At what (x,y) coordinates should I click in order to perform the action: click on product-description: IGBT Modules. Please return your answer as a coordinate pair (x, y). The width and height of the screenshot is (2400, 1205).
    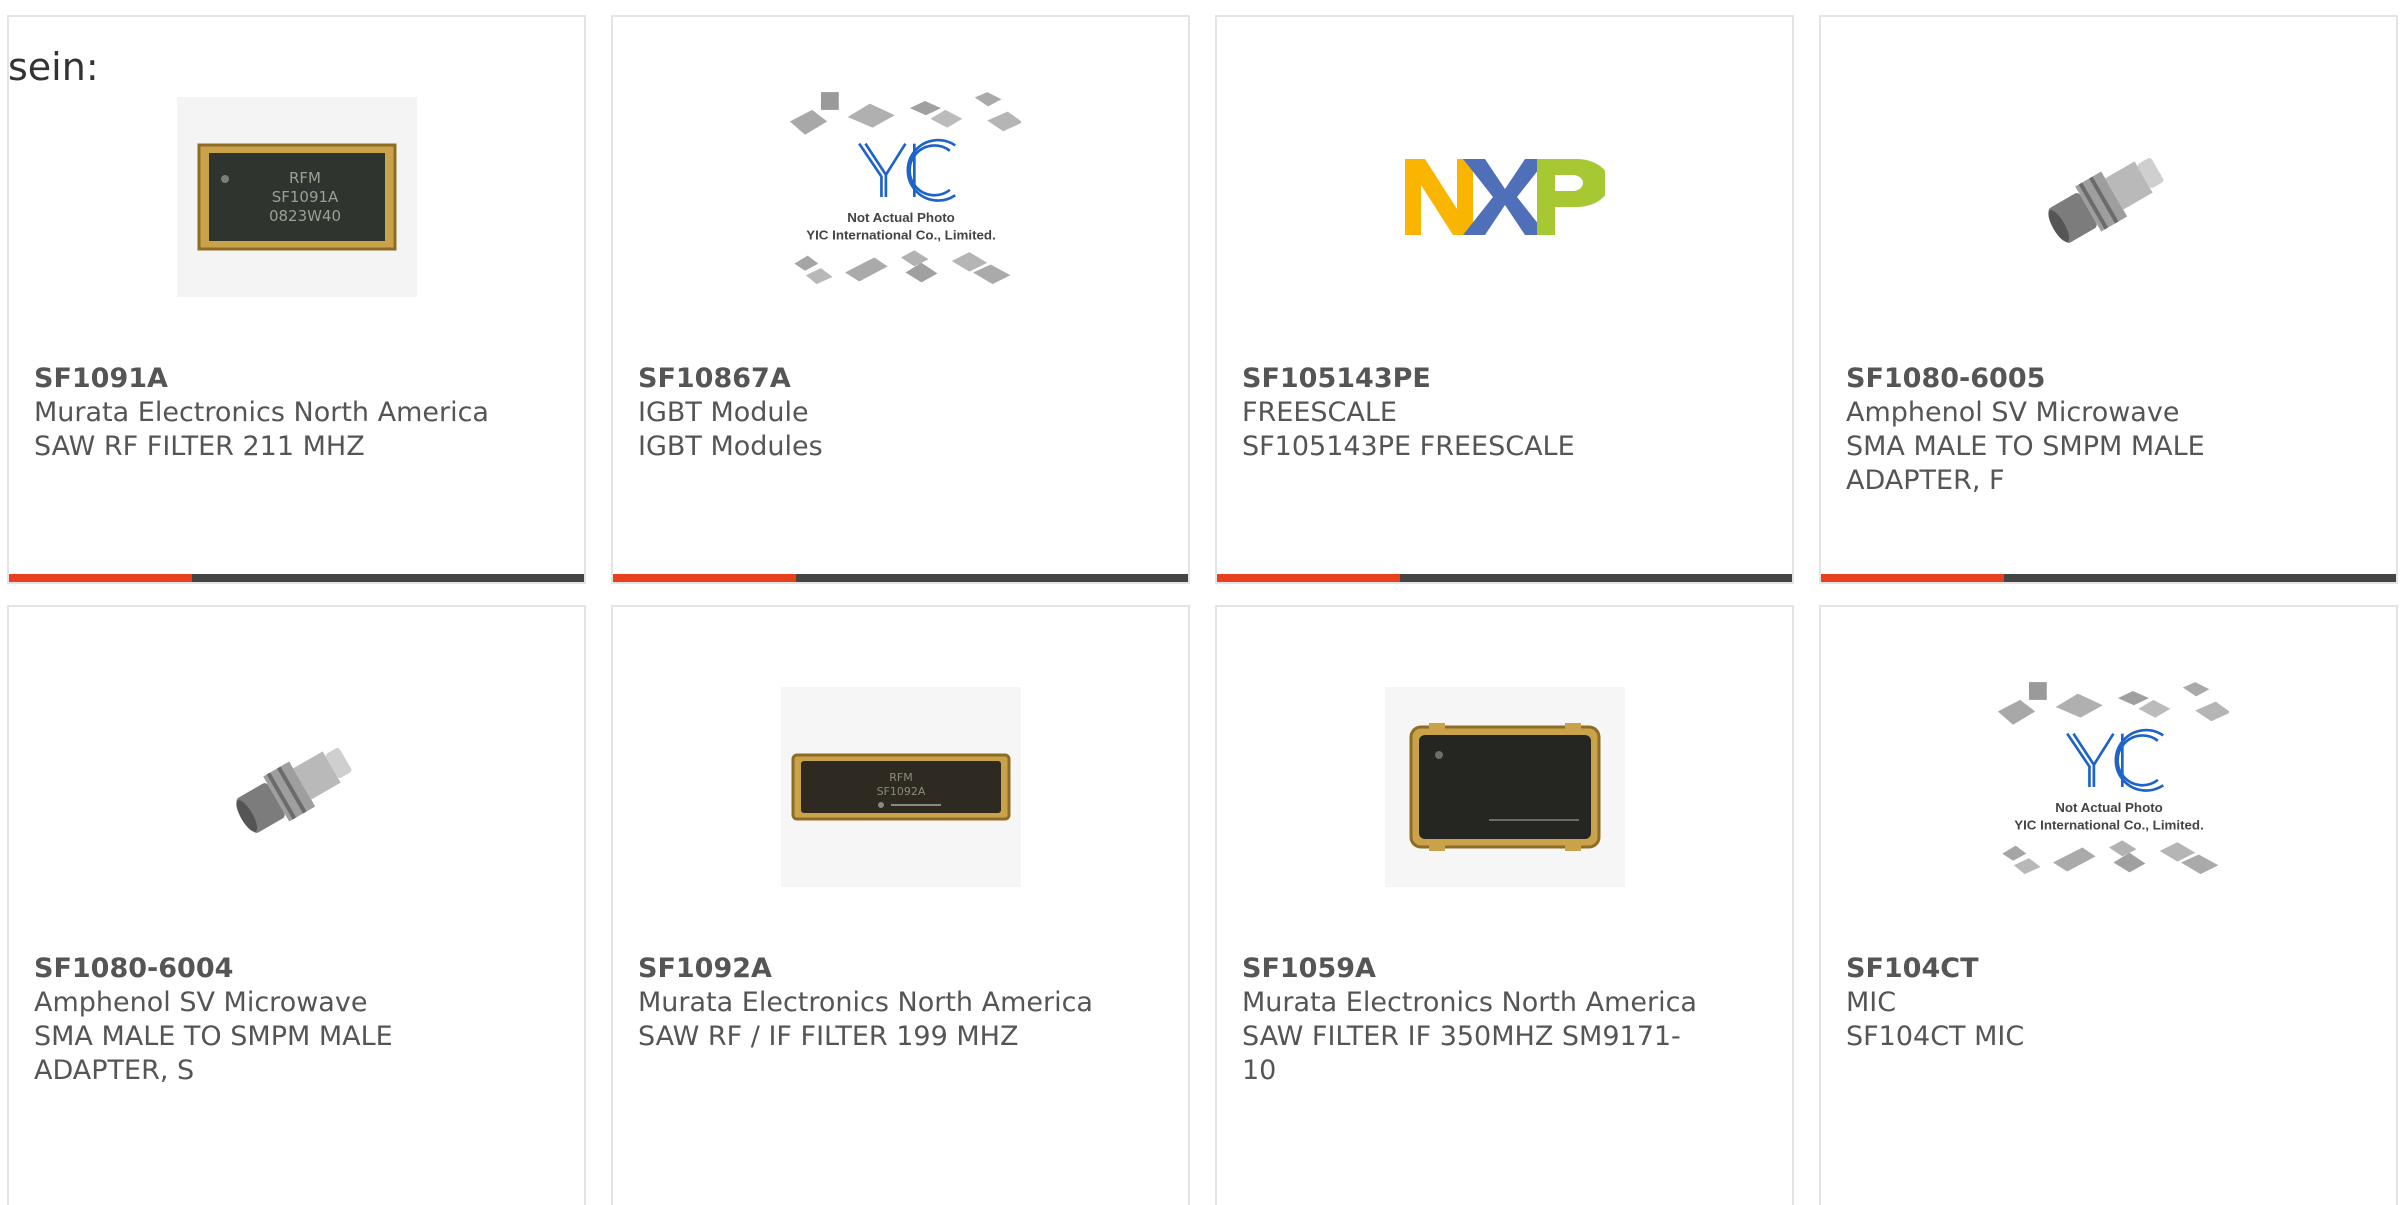
    Looking at the image, I should click on (730, 446).